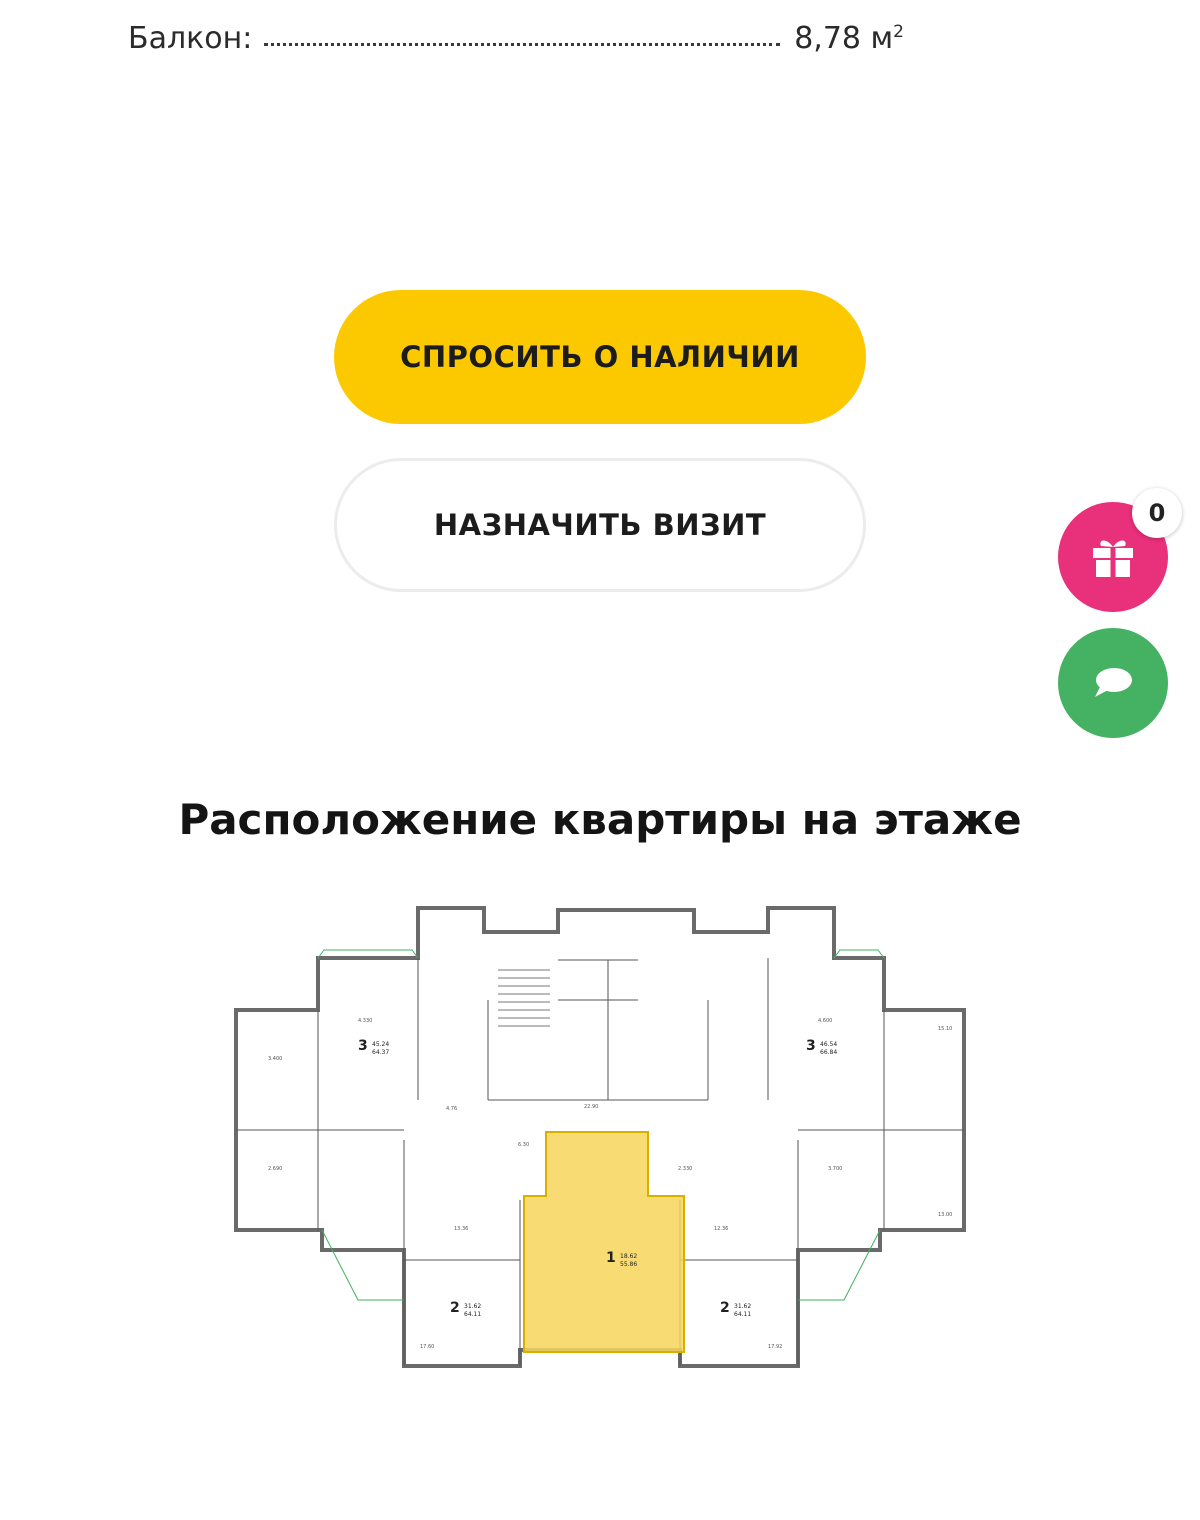  What do you see at coordinates (945, 1215) in the screenshot?
I see `svg-text: 13.00` at bounding box center [945, 1215].